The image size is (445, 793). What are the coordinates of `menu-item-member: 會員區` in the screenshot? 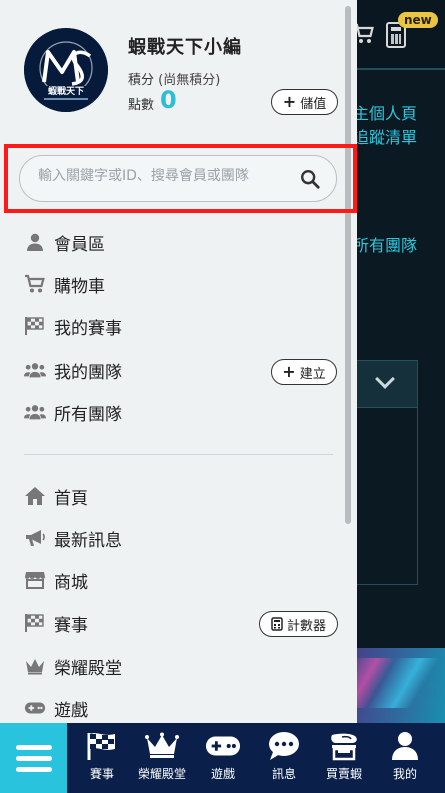 It's located at (172, 242).